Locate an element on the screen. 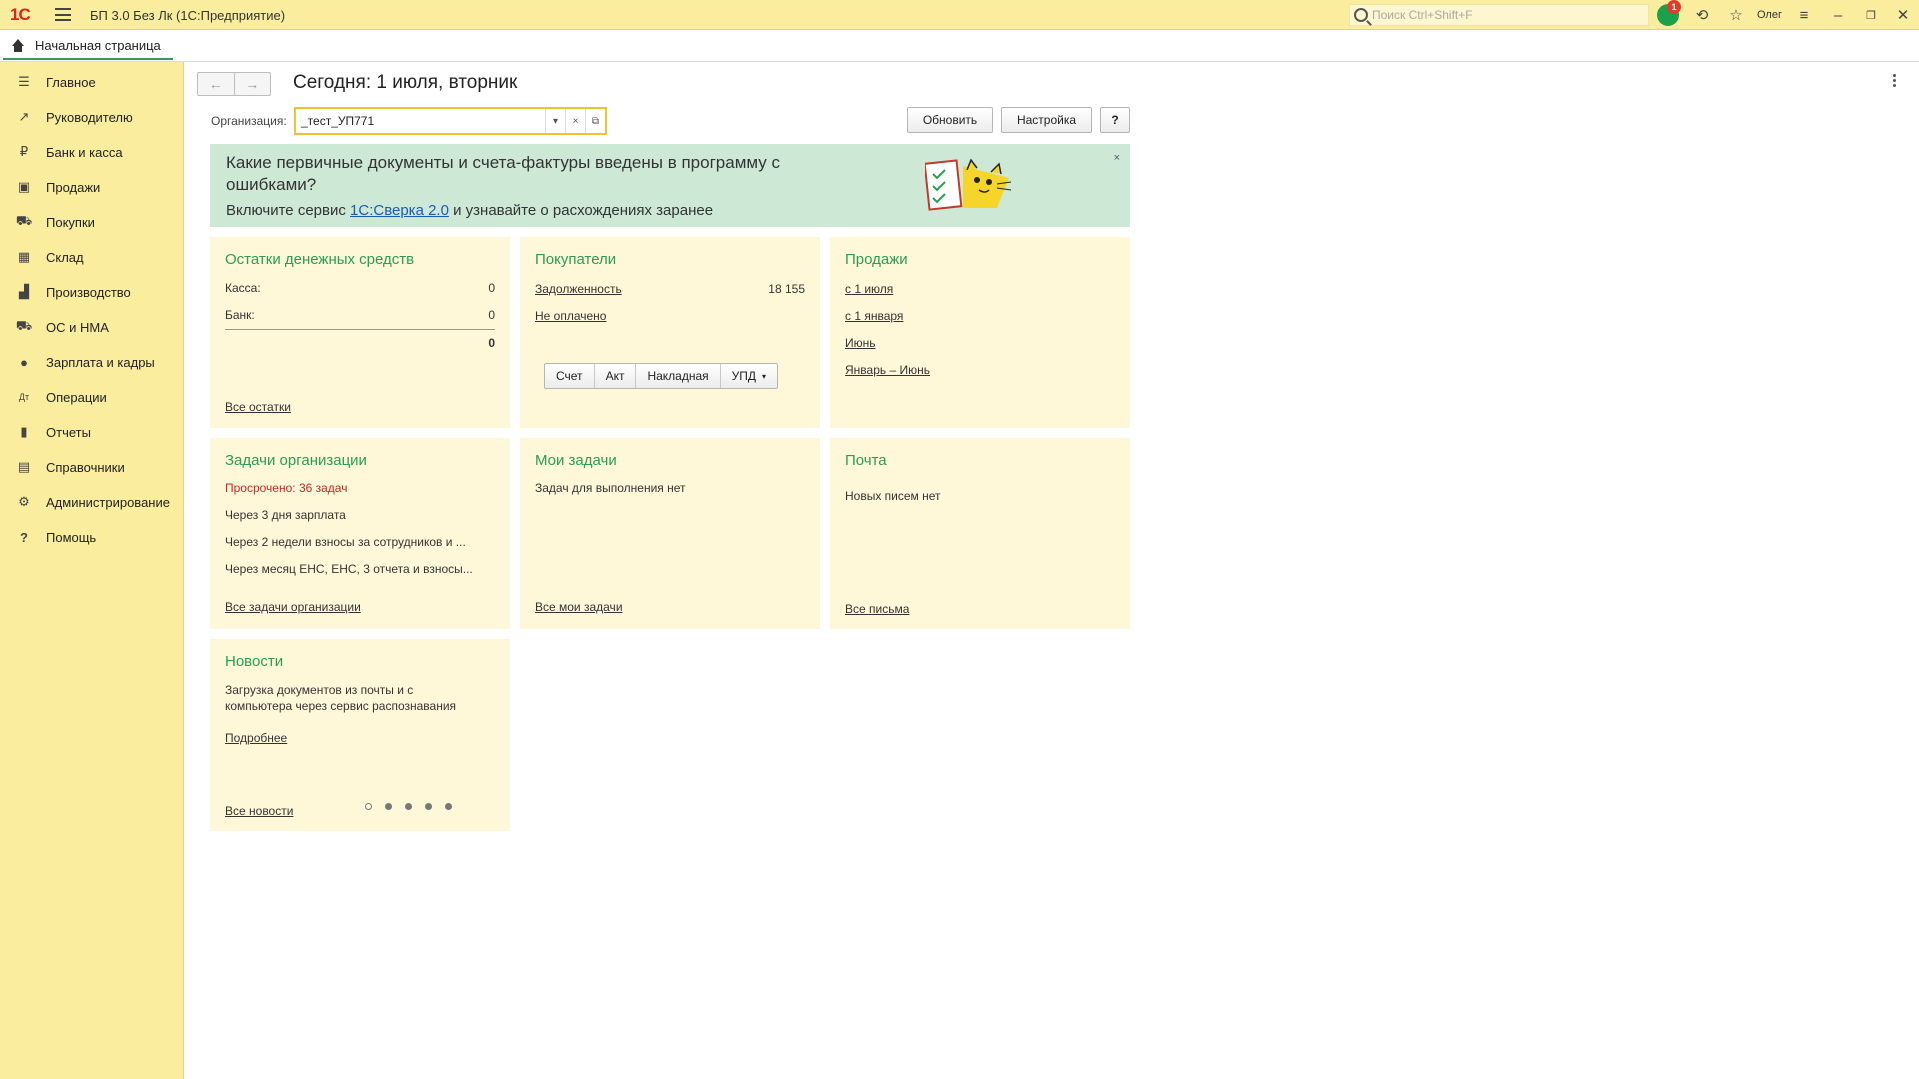 The width and height of the screenshot is (1919, 1079). sidebar-item-catalogs: ▤ Справочники is located at coordinates (92, 467).